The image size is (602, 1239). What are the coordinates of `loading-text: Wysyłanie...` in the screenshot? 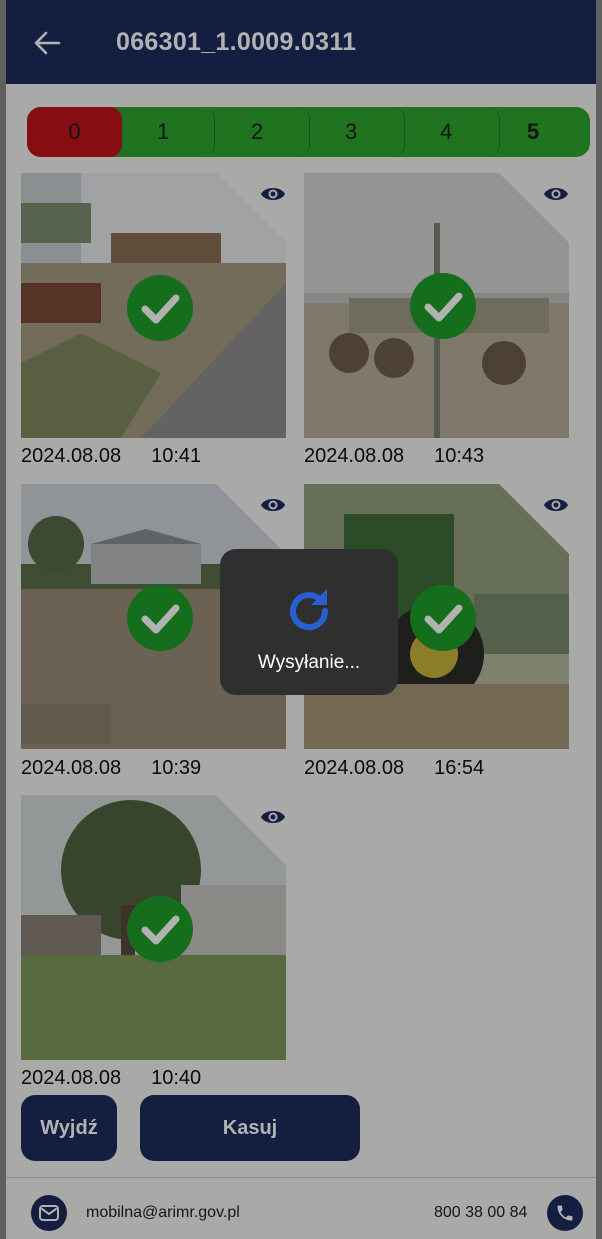 It's located at (309, 662).